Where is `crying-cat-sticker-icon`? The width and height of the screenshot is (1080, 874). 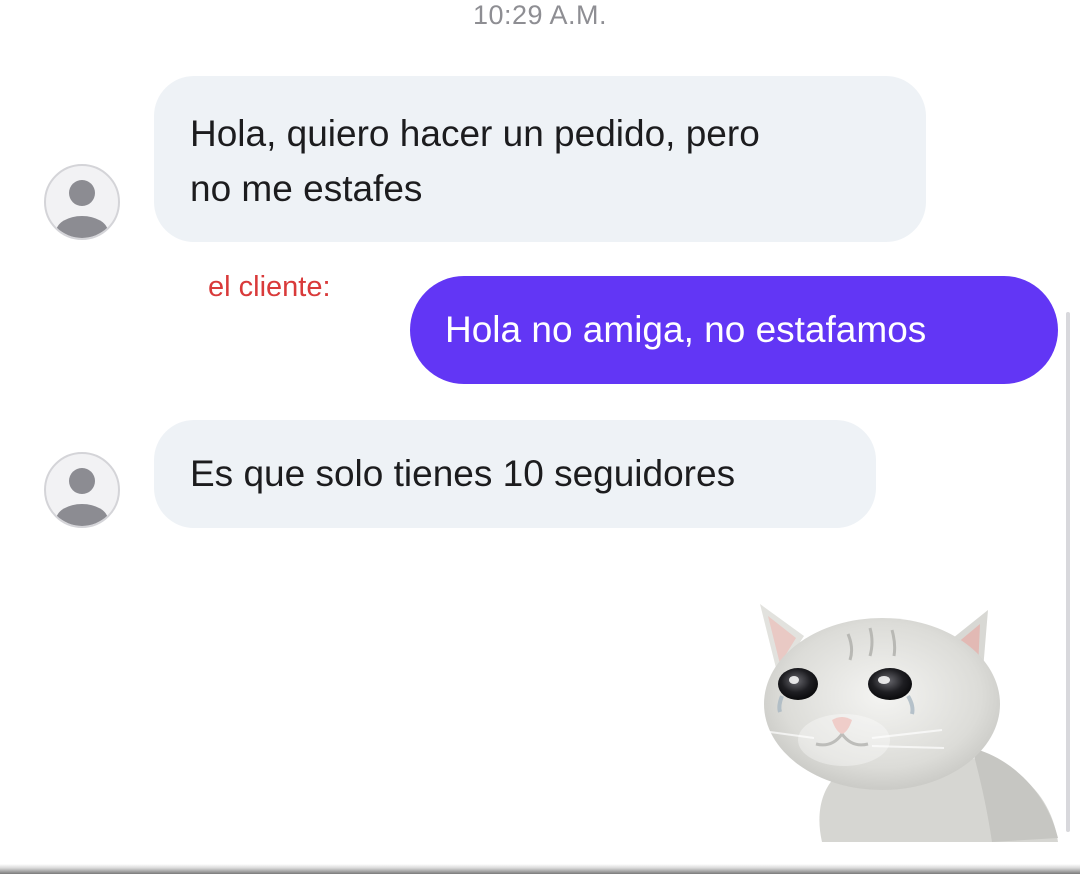 crying-cat-sticker-icon is located at coordinates (908, 720).